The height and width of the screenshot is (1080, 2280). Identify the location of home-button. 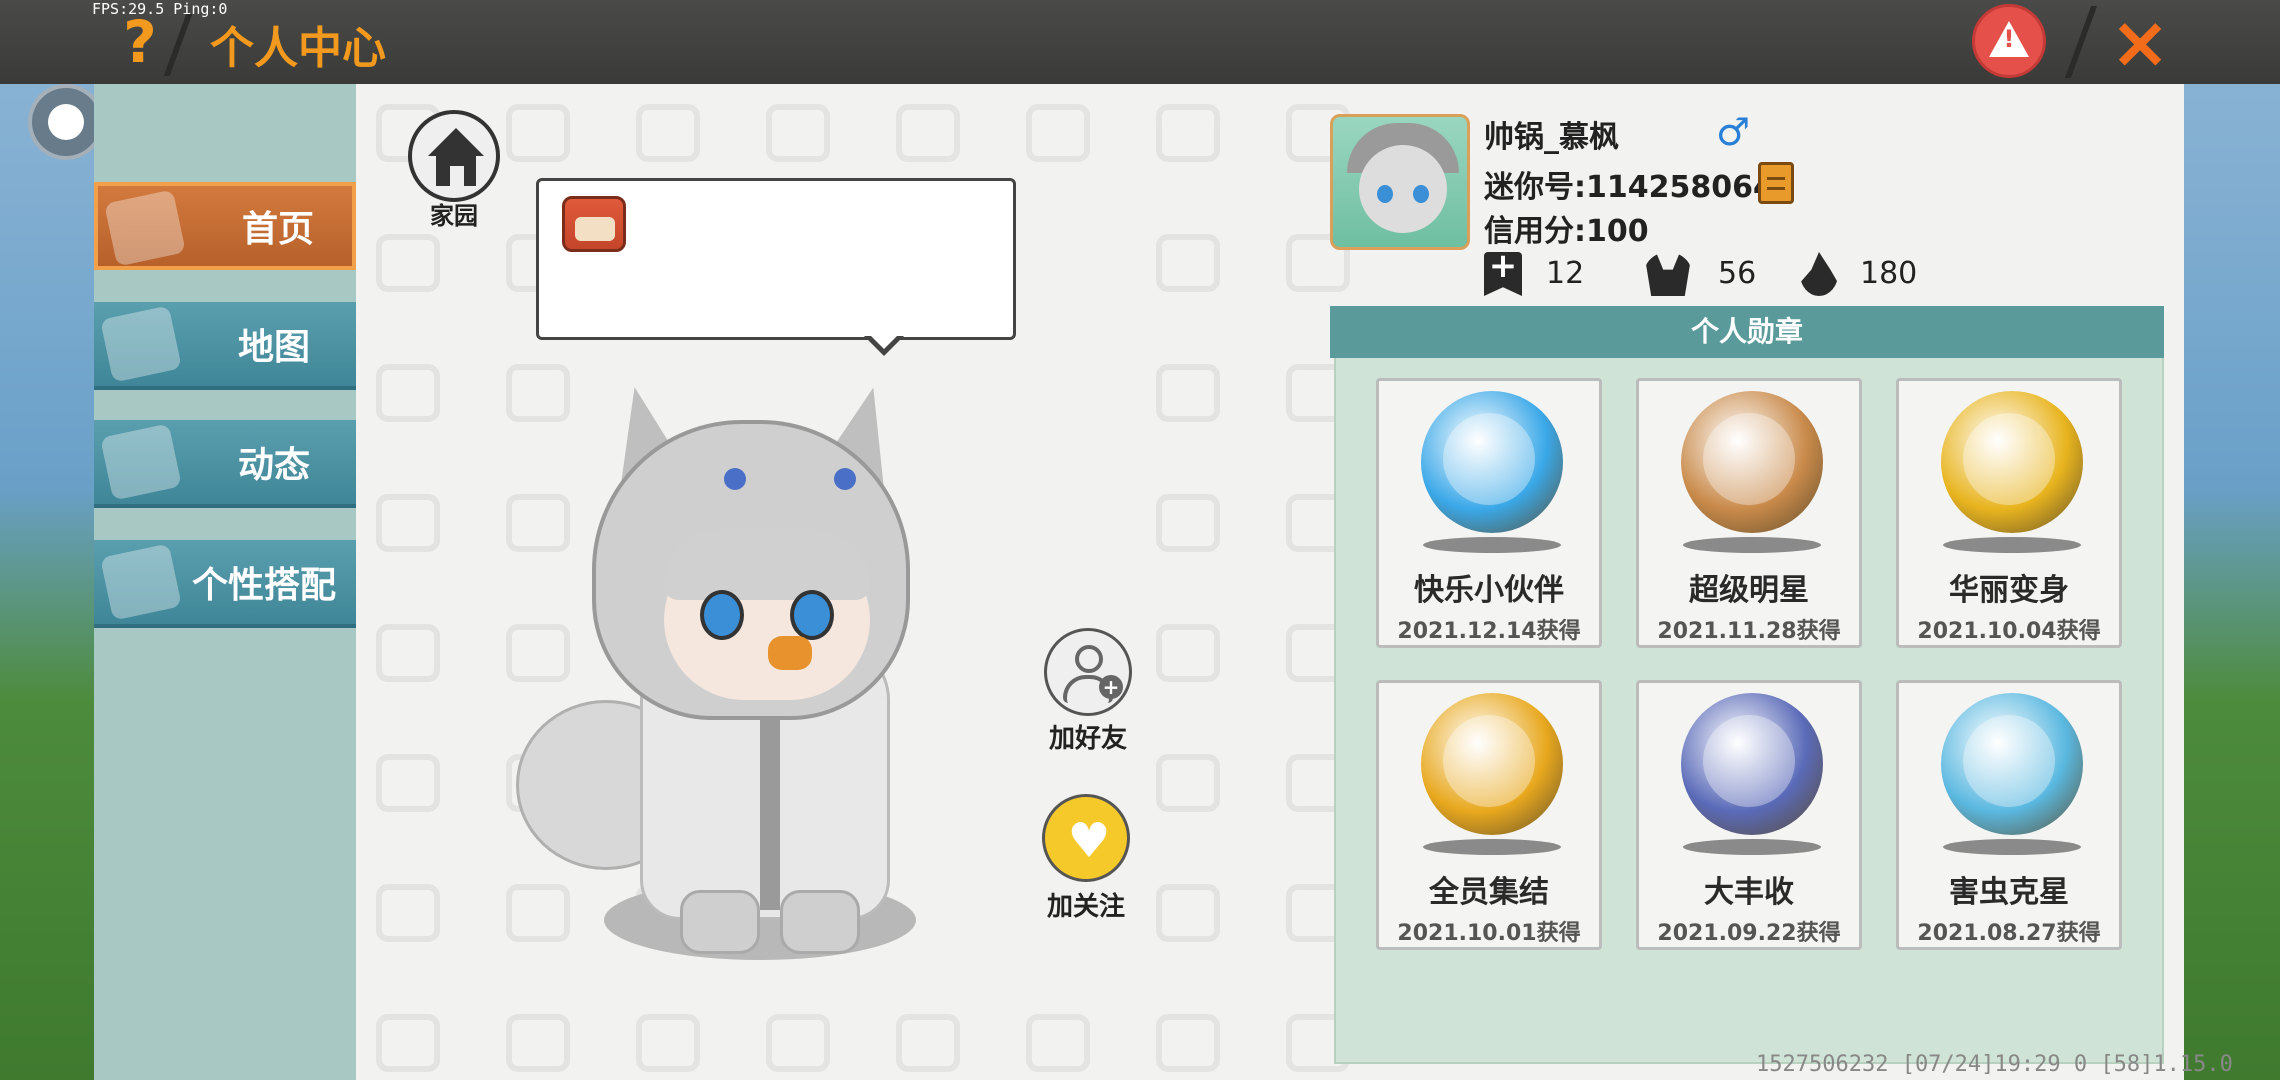
(454, 156).